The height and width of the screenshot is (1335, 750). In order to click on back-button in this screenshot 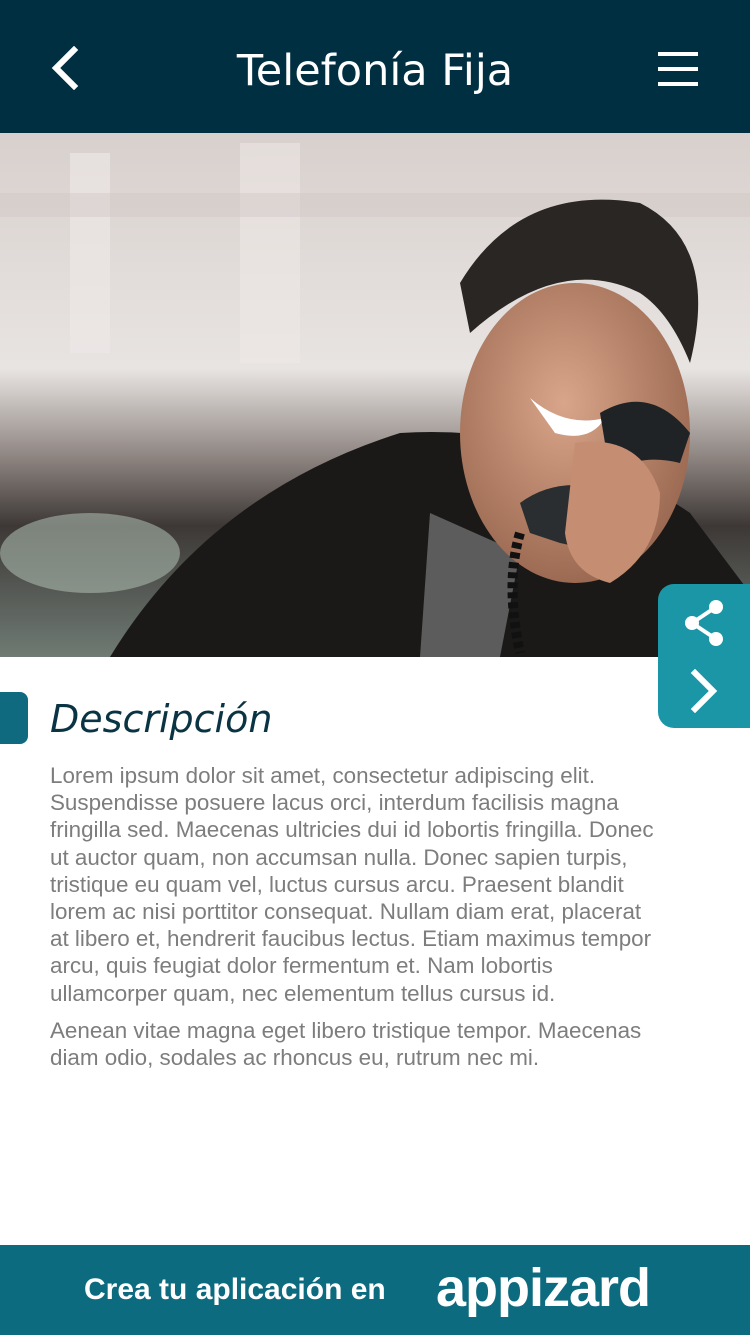, I will do `click(65, 68)`.